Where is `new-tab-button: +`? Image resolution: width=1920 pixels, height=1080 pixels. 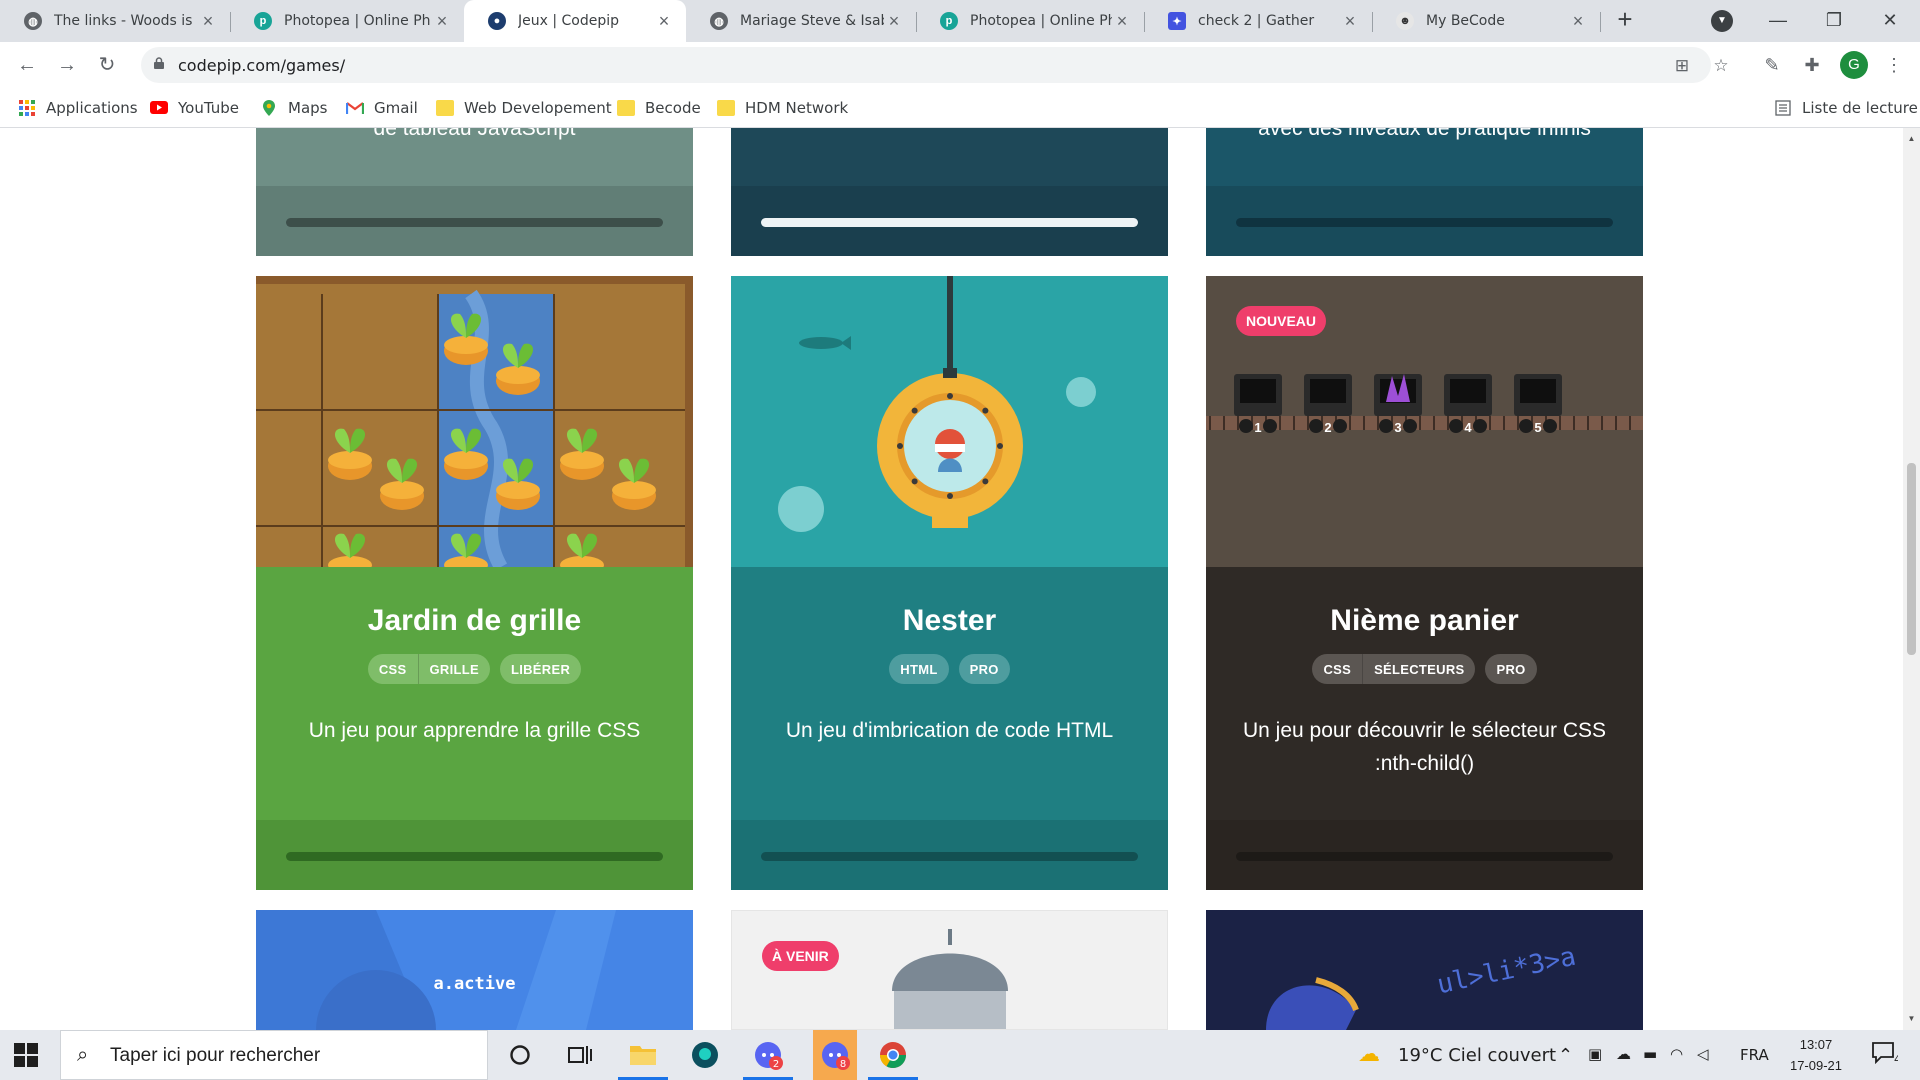 new-tab-button: + is located at coordinates (1625, 20).